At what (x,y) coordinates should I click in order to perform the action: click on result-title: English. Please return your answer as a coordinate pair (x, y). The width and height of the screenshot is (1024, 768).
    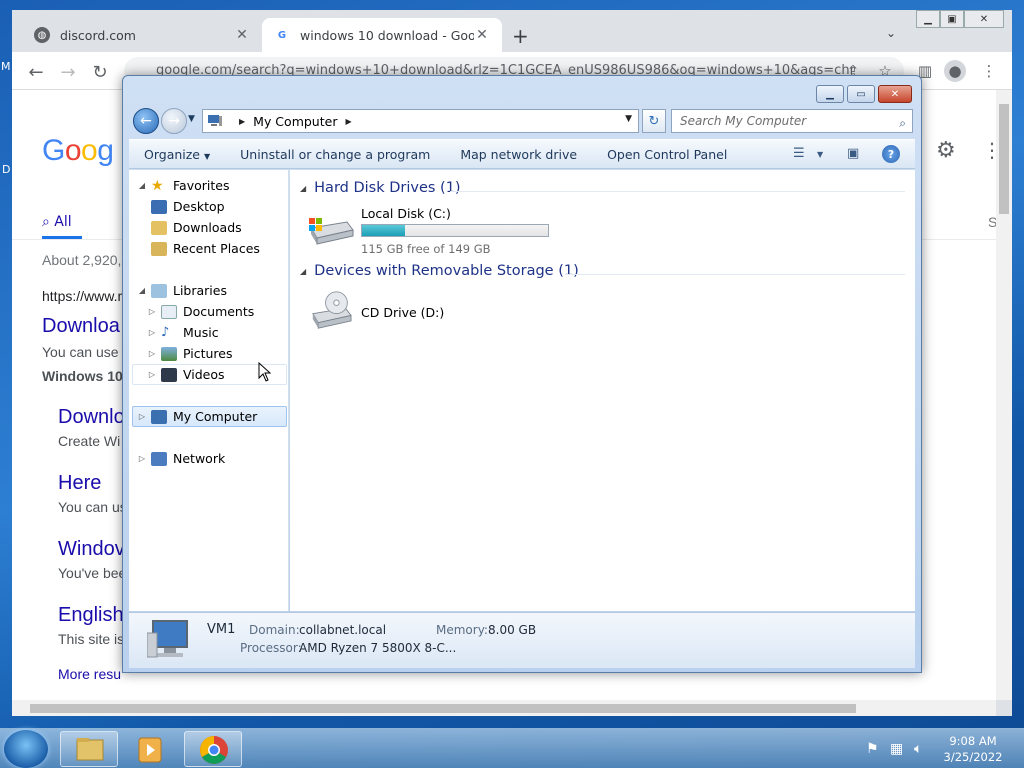
    Looking at the image, I should click on (91, 615).